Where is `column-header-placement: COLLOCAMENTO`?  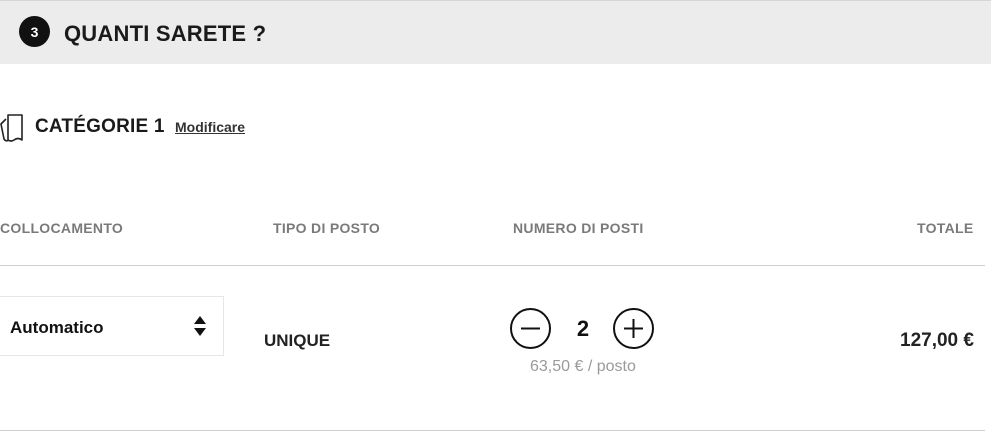 column-header-placement: COLLOCAMENTO is located at coordinates (62, 228).